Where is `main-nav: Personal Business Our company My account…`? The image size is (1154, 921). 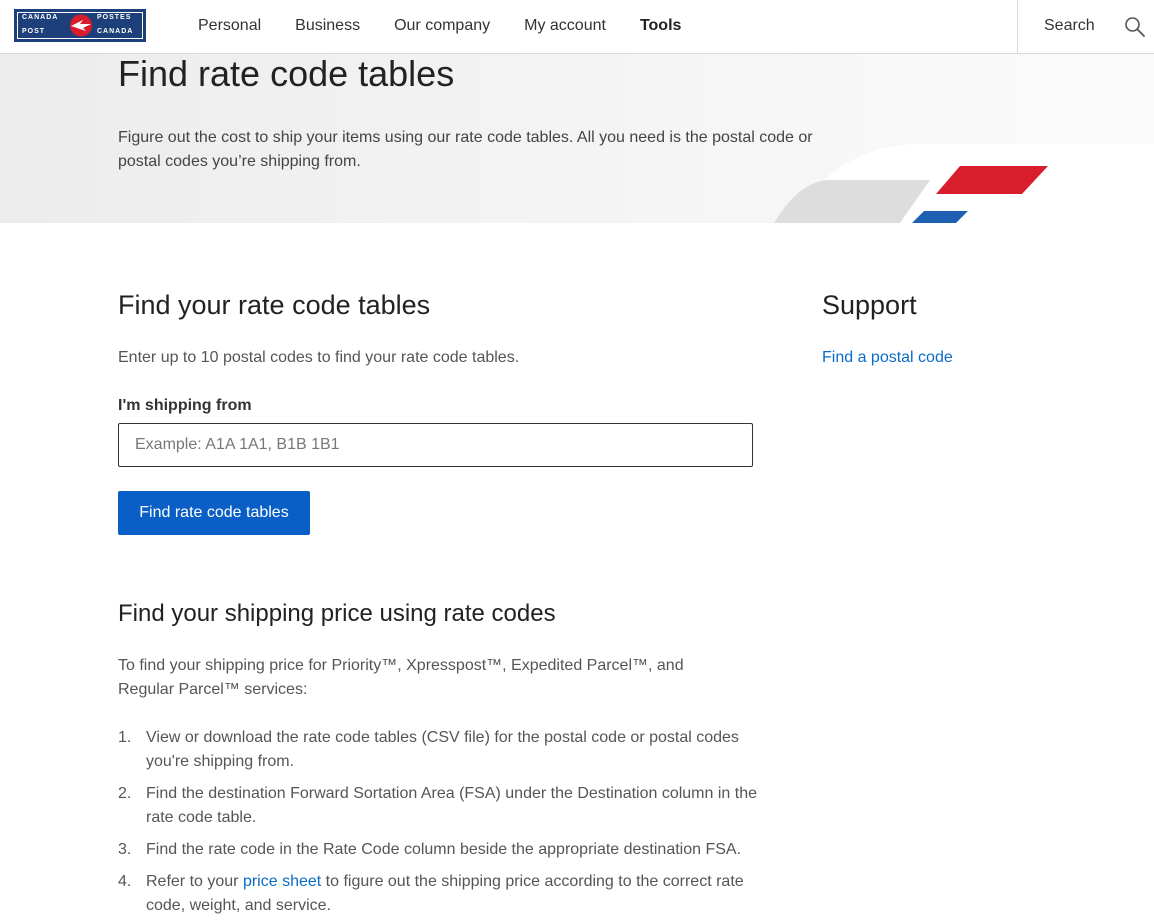 main-nav: Personal Business Our company My account… is located at coordinates (456, 26).